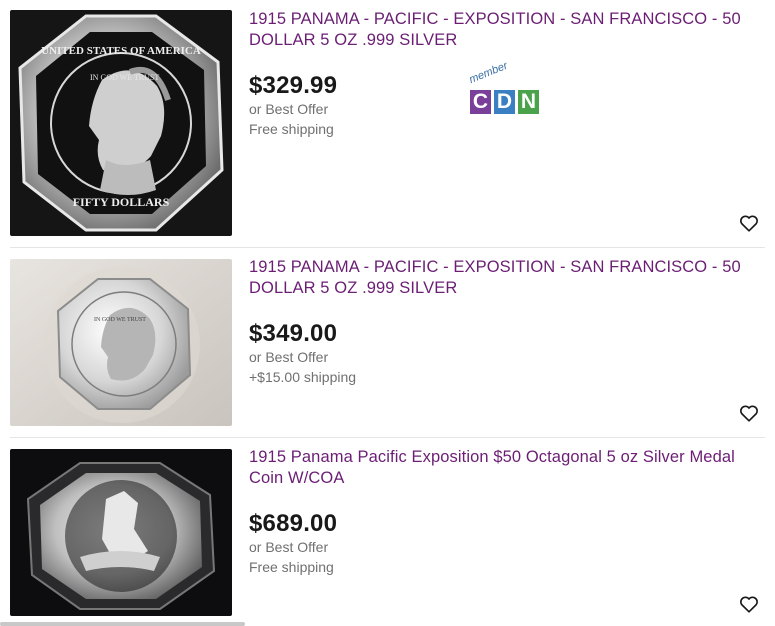 The height and width of the screenshot is (626, 775). Describe the element at coordinates (121, 51) in the screenshot. I see `coin-top-text: UNITED STATES OF AMERICA` at that location.